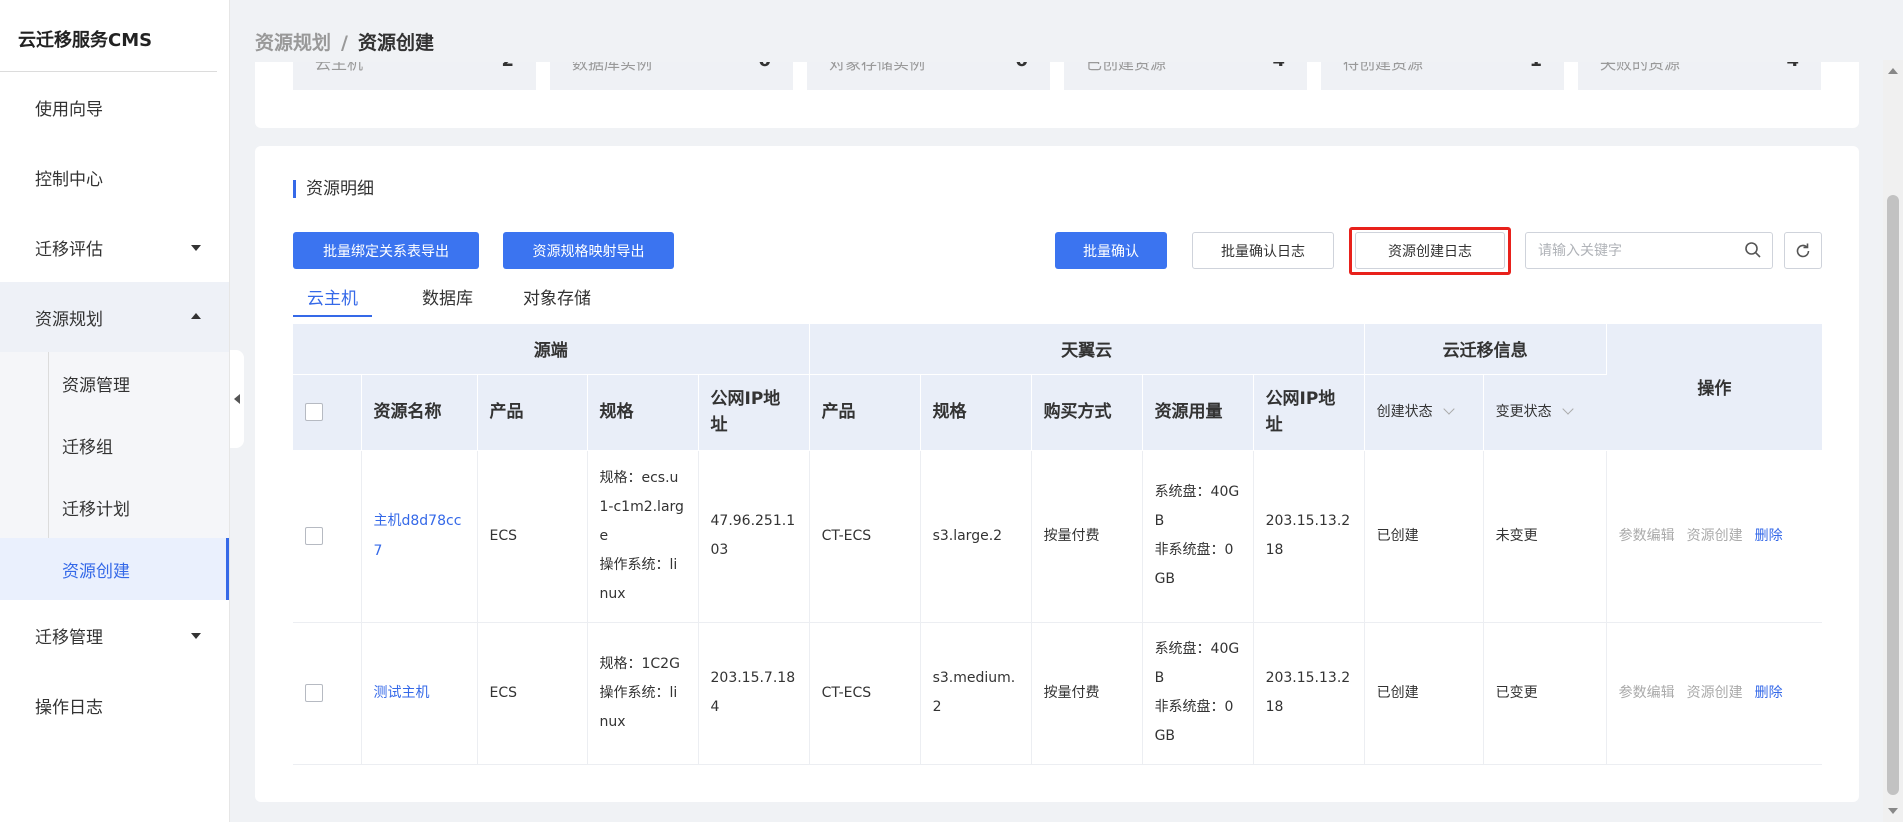  Describe the element at coordinates (1087, 693) in the screenshot. I see `billing-cell: 按量付费` at that location.